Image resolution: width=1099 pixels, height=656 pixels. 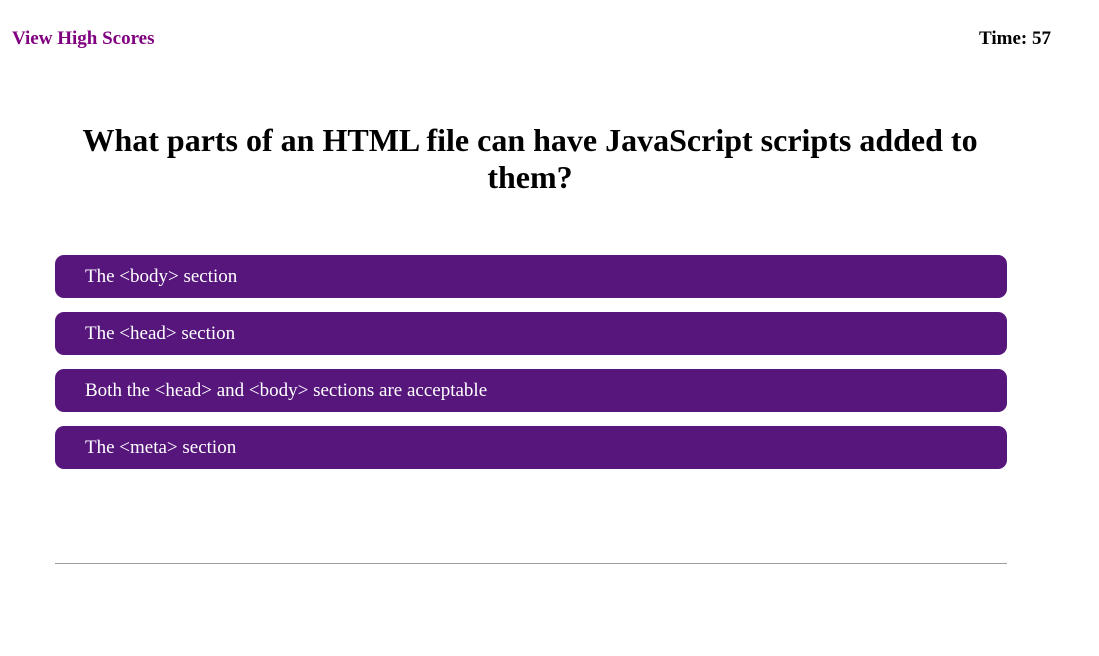 What do you see at coordinates (531, 563) in the screenshot?
I see `result-divider` at bounding box center [531, 563].